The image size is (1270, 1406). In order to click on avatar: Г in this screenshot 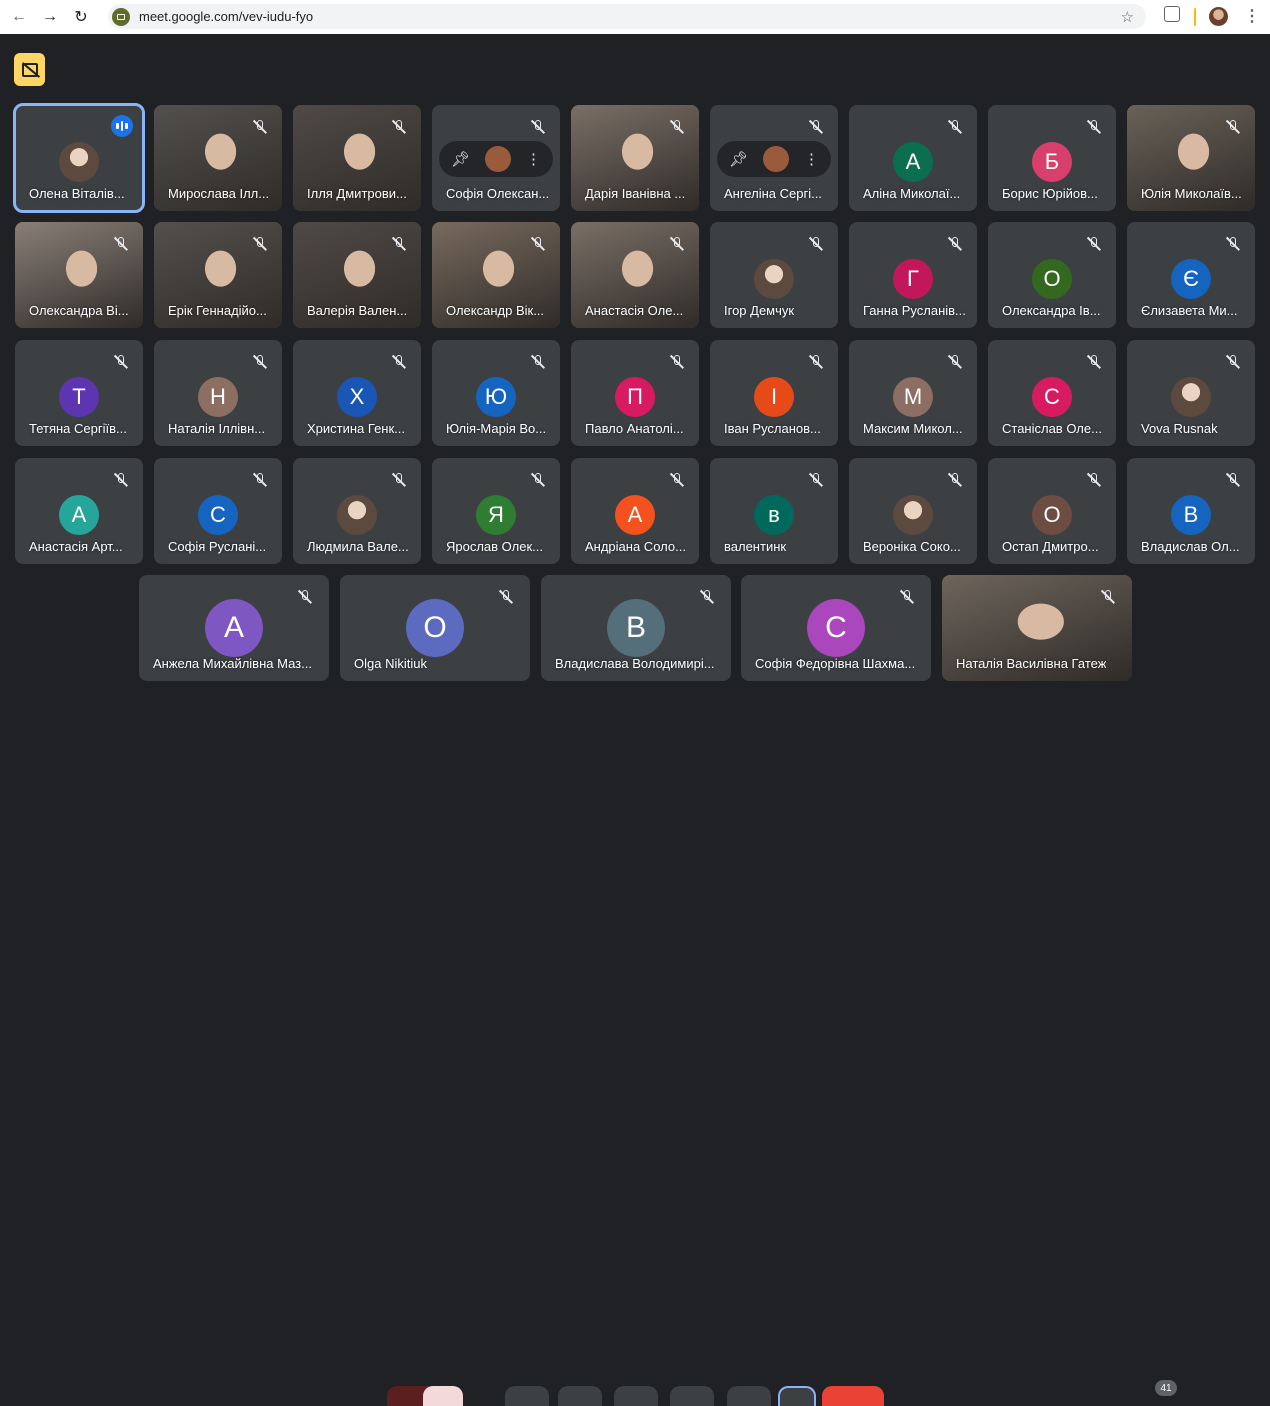, I will do `click(913, 279)`.